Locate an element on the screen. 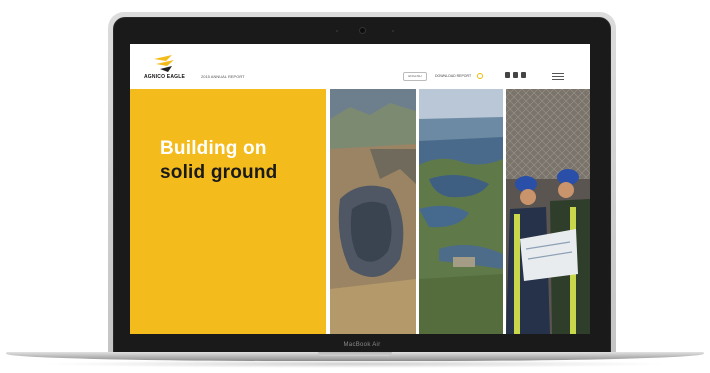  laptop-notch is located at coordinates (355, 354).